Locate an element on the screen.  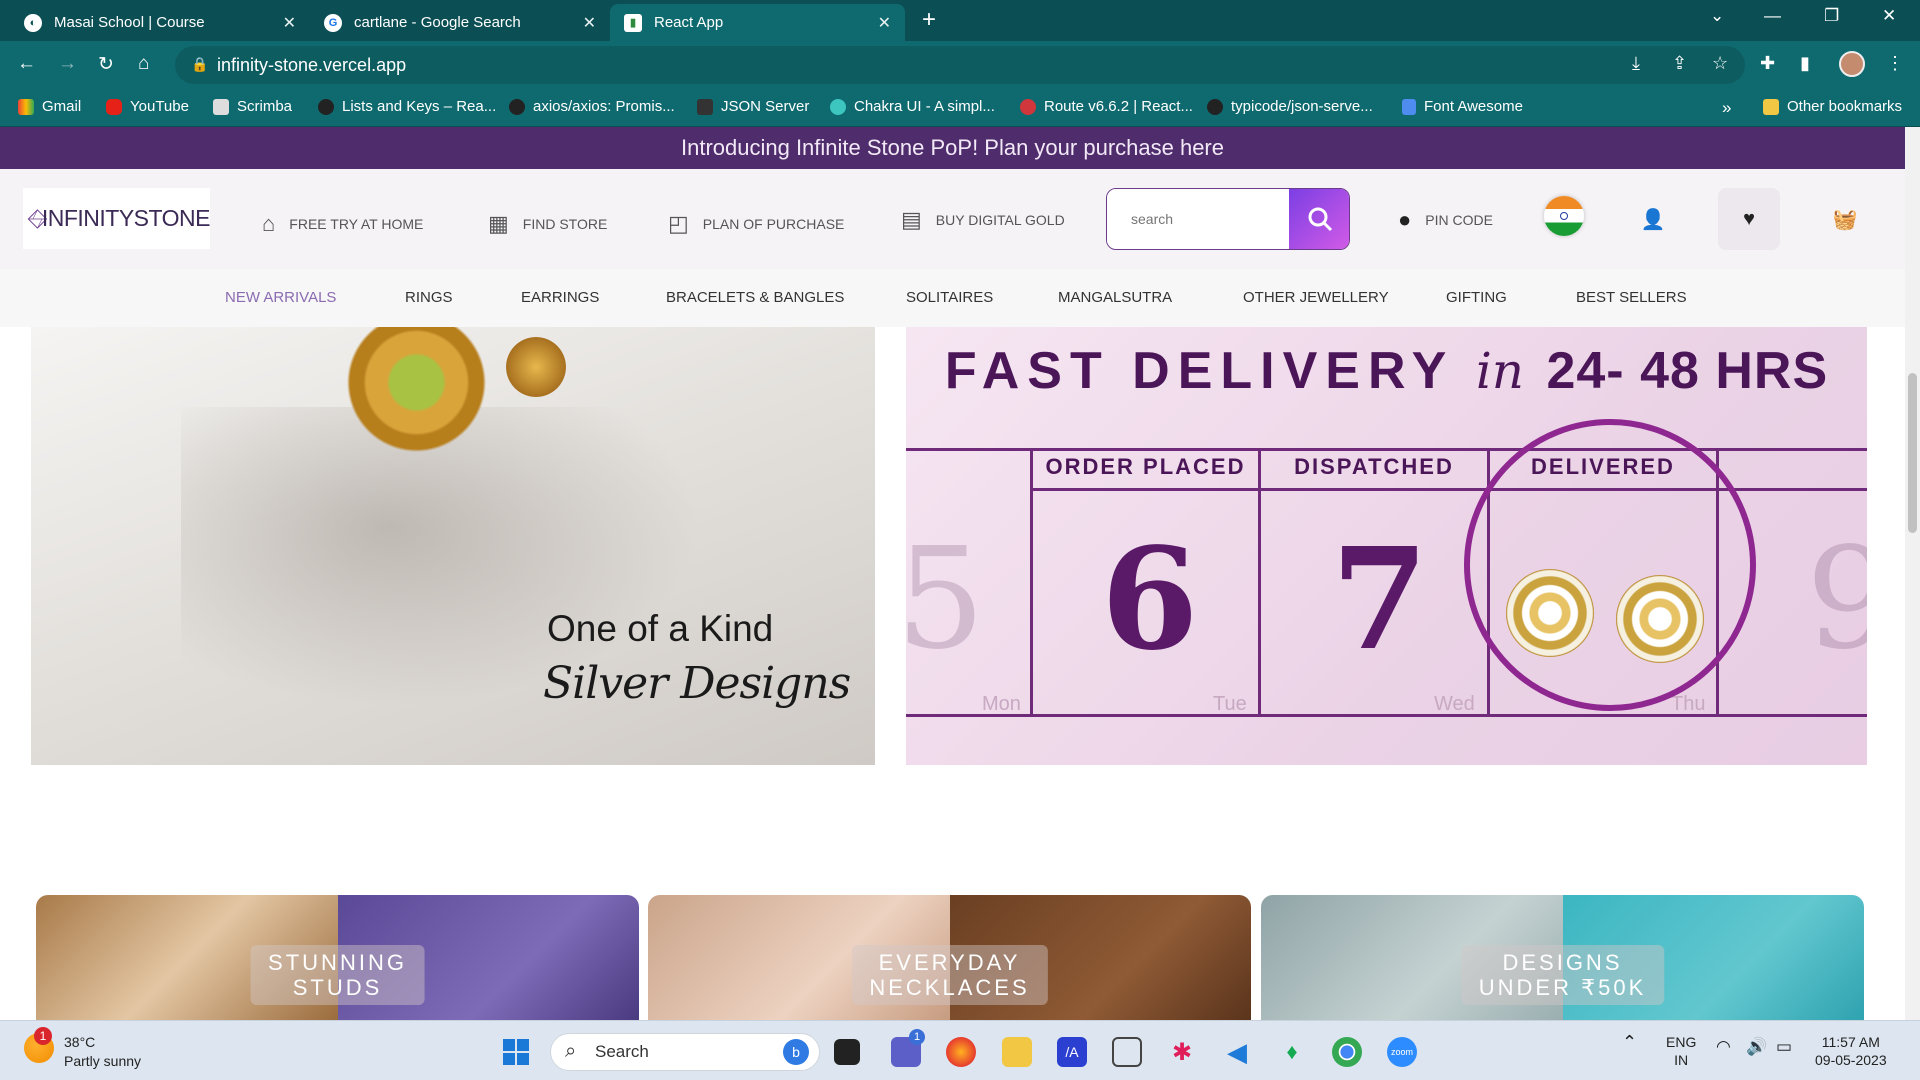
card-label-line: DESIGNS is located at coordinates (1562, 962).